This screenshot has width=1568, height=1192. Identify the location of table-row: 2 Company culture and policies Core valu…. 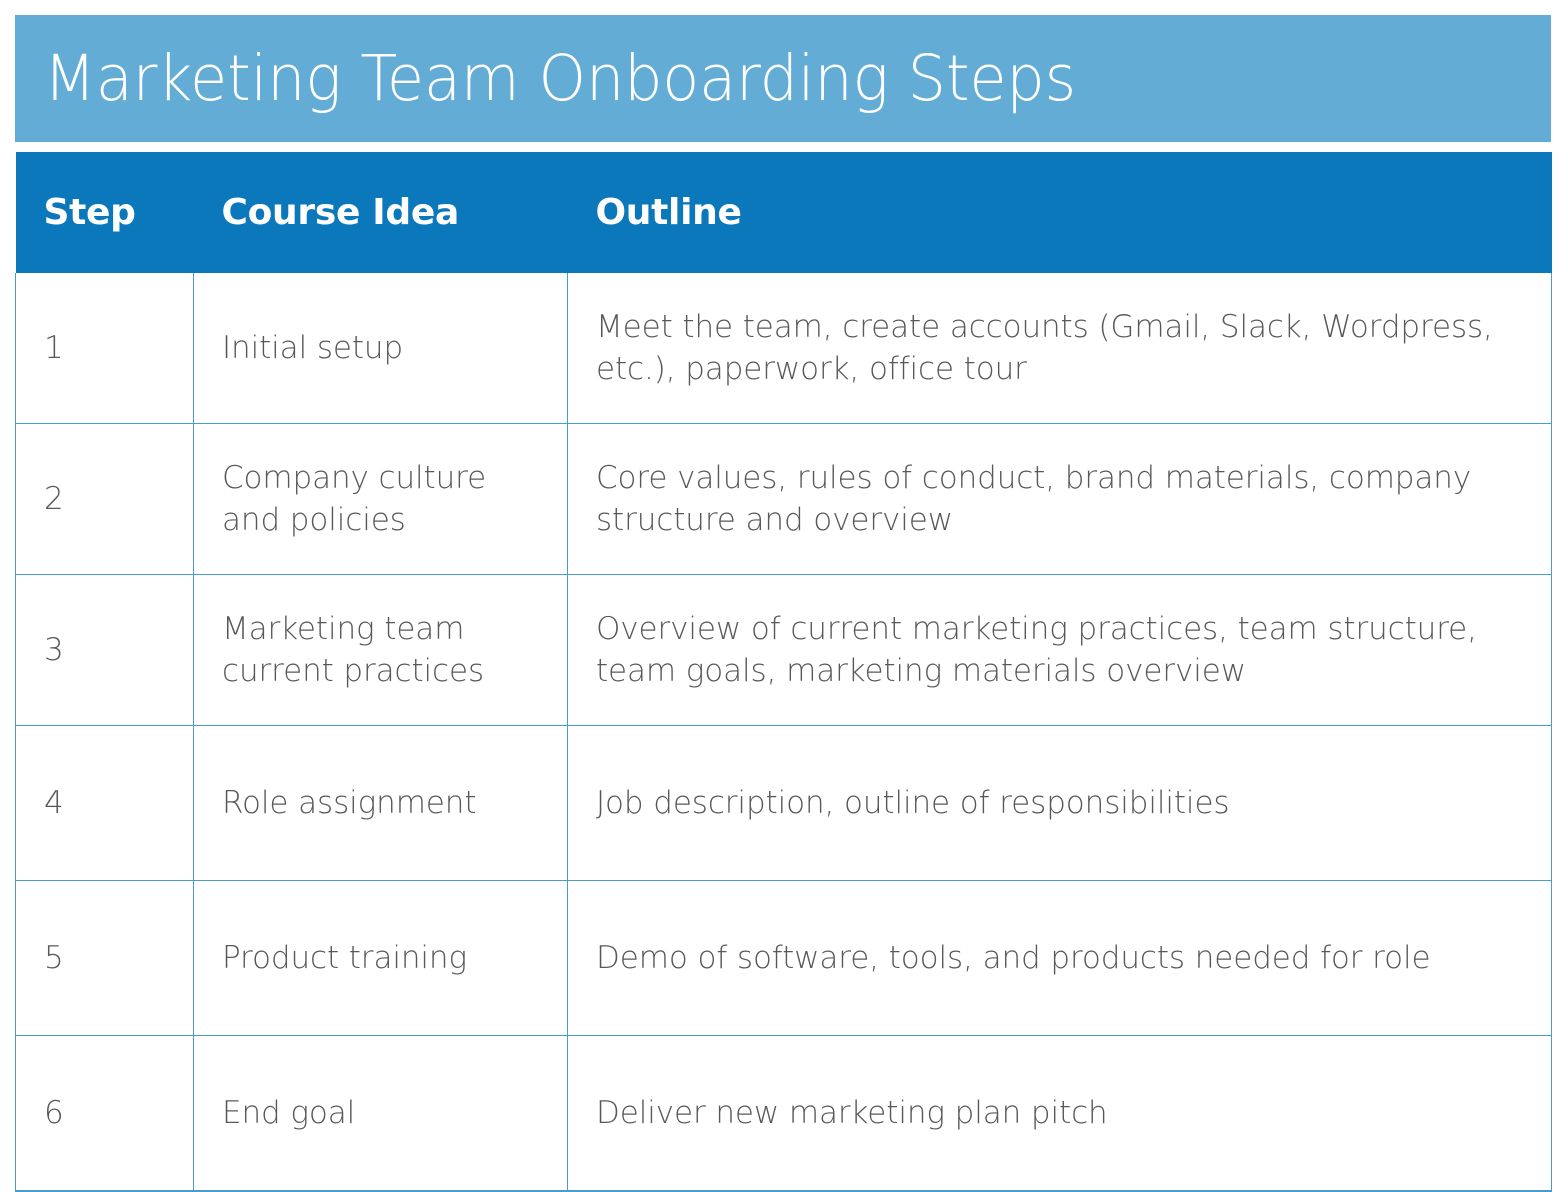
(783, 499).